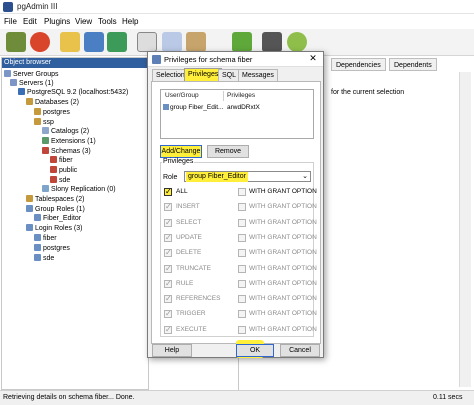 This screenshot has height=405, width=474. I want to click on dialog-title: Privileges for schema fiber, so click(208, 59).